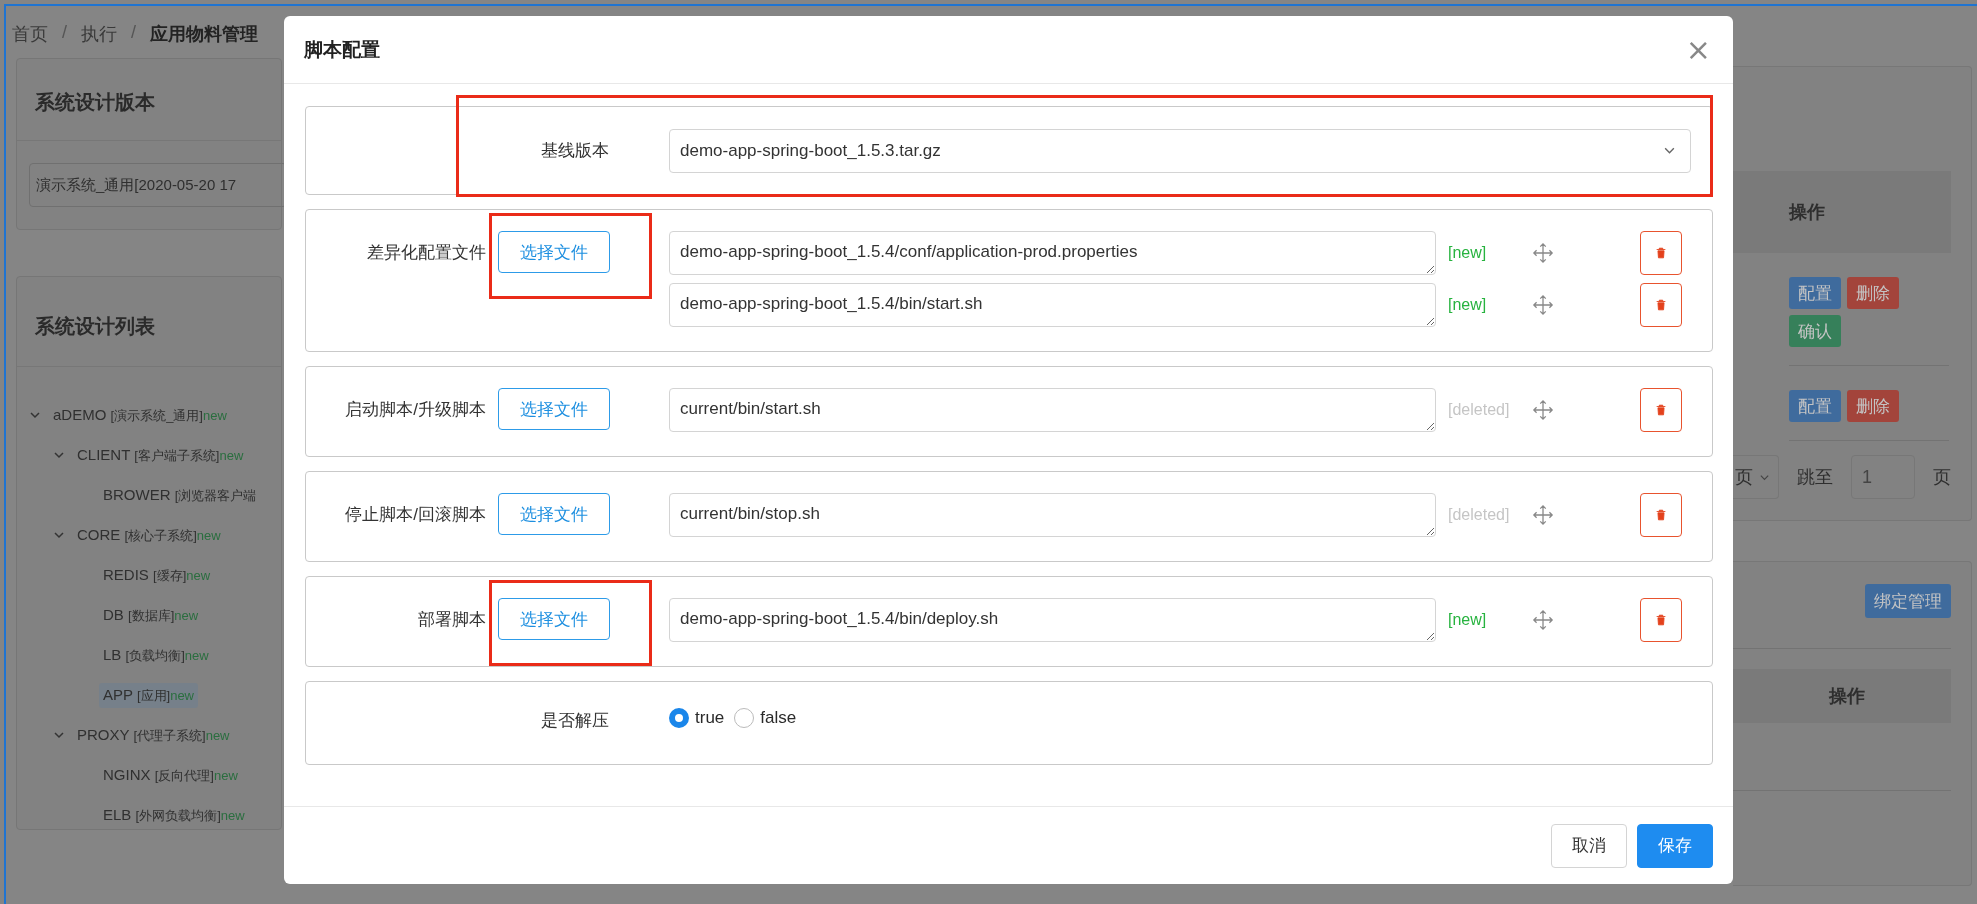 The height and width of the screenshot is (904, 1977). Describe the element at coordinates (1675, 845) in the screenshot. I see `dialog-button: 保存` at that location.